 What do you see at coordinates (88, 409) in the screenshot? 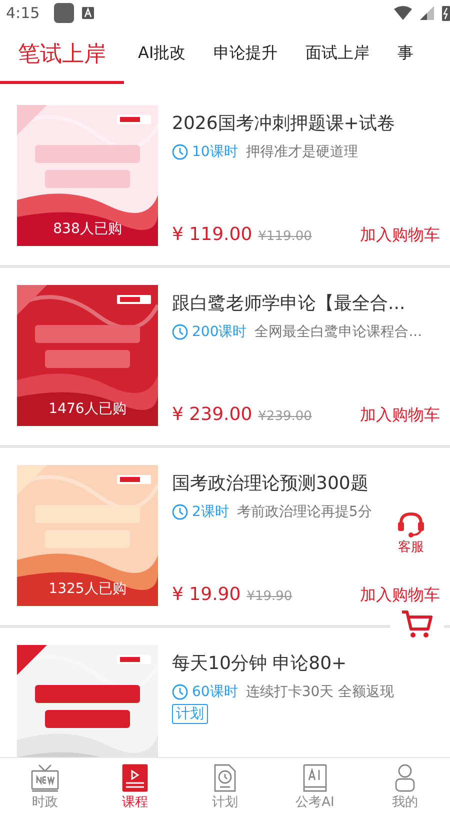
I see `purchase-count: 1476人已购` at bounding box center [88, 409].